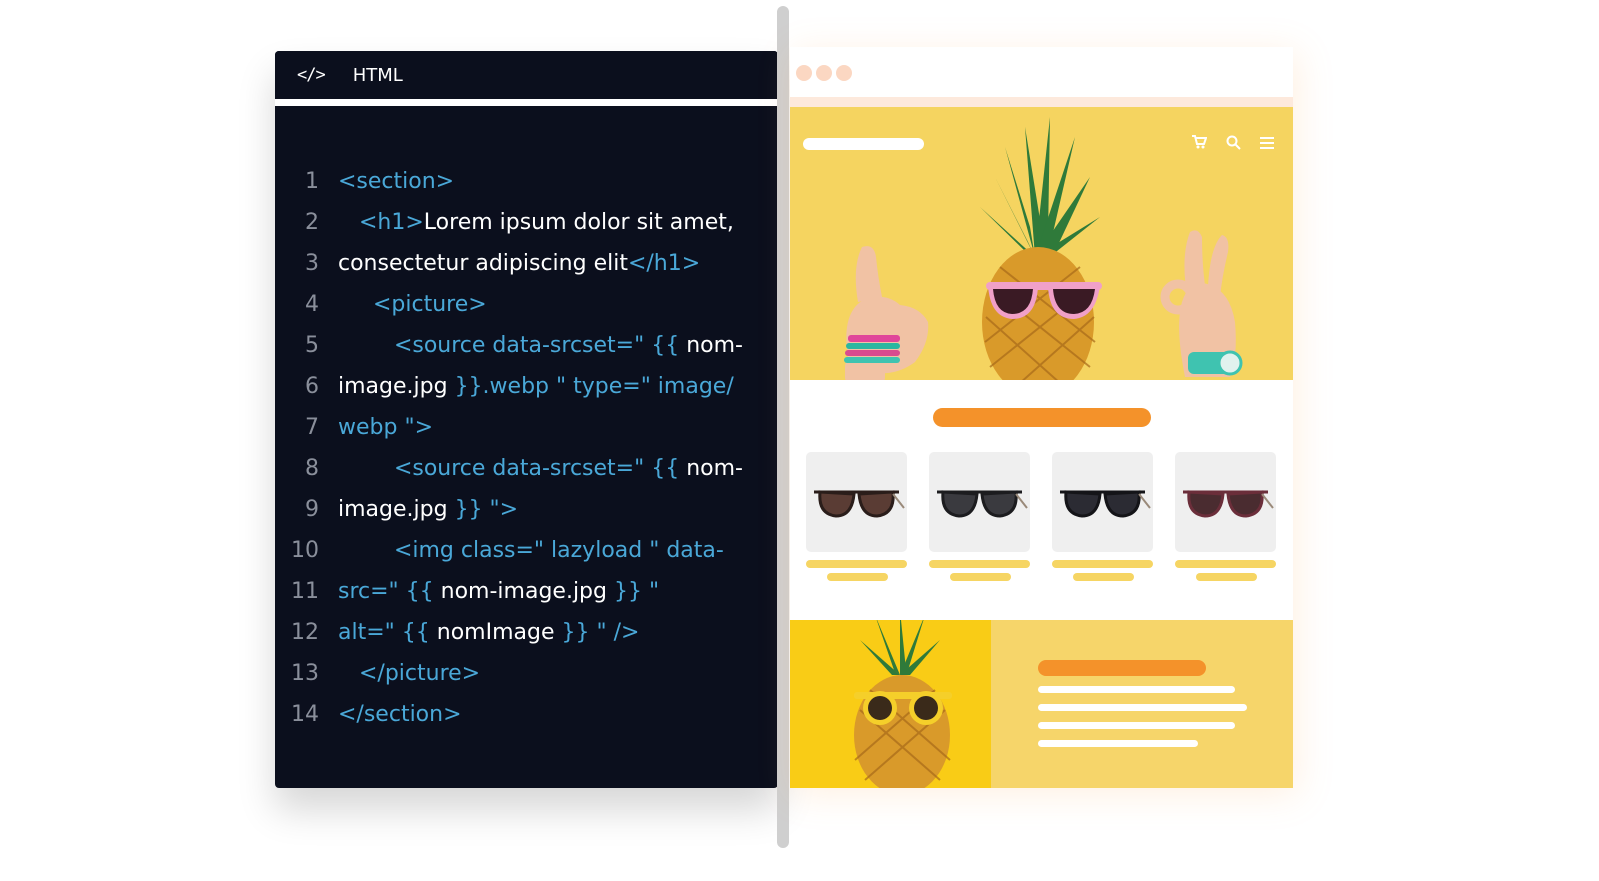 The image size is (1599, 881). Describe the element at coordinates (526, 427) in the screenshot. I see `code-line: 7 webp ">` at that location.